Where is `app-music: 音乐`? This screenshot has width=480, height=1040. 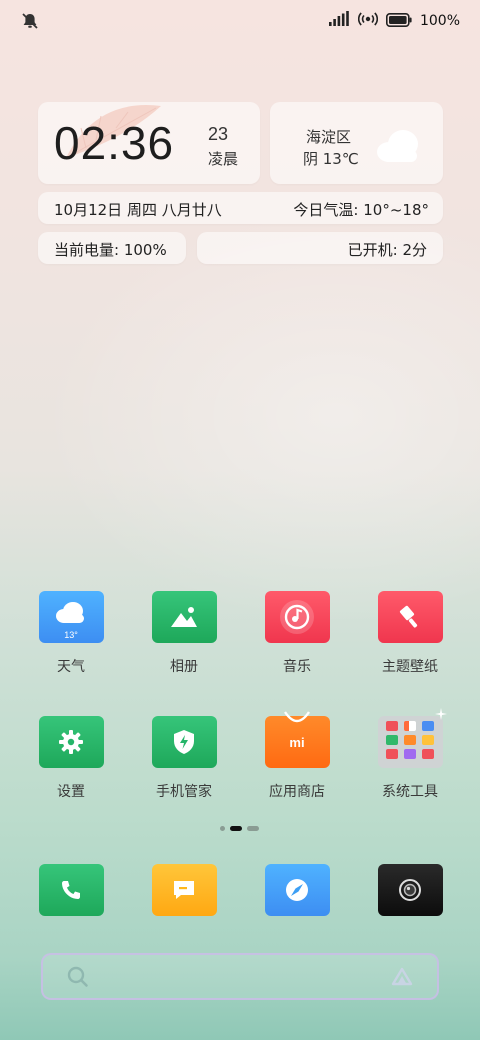
app-music: 音乐 is located at coordinates (297, 633).